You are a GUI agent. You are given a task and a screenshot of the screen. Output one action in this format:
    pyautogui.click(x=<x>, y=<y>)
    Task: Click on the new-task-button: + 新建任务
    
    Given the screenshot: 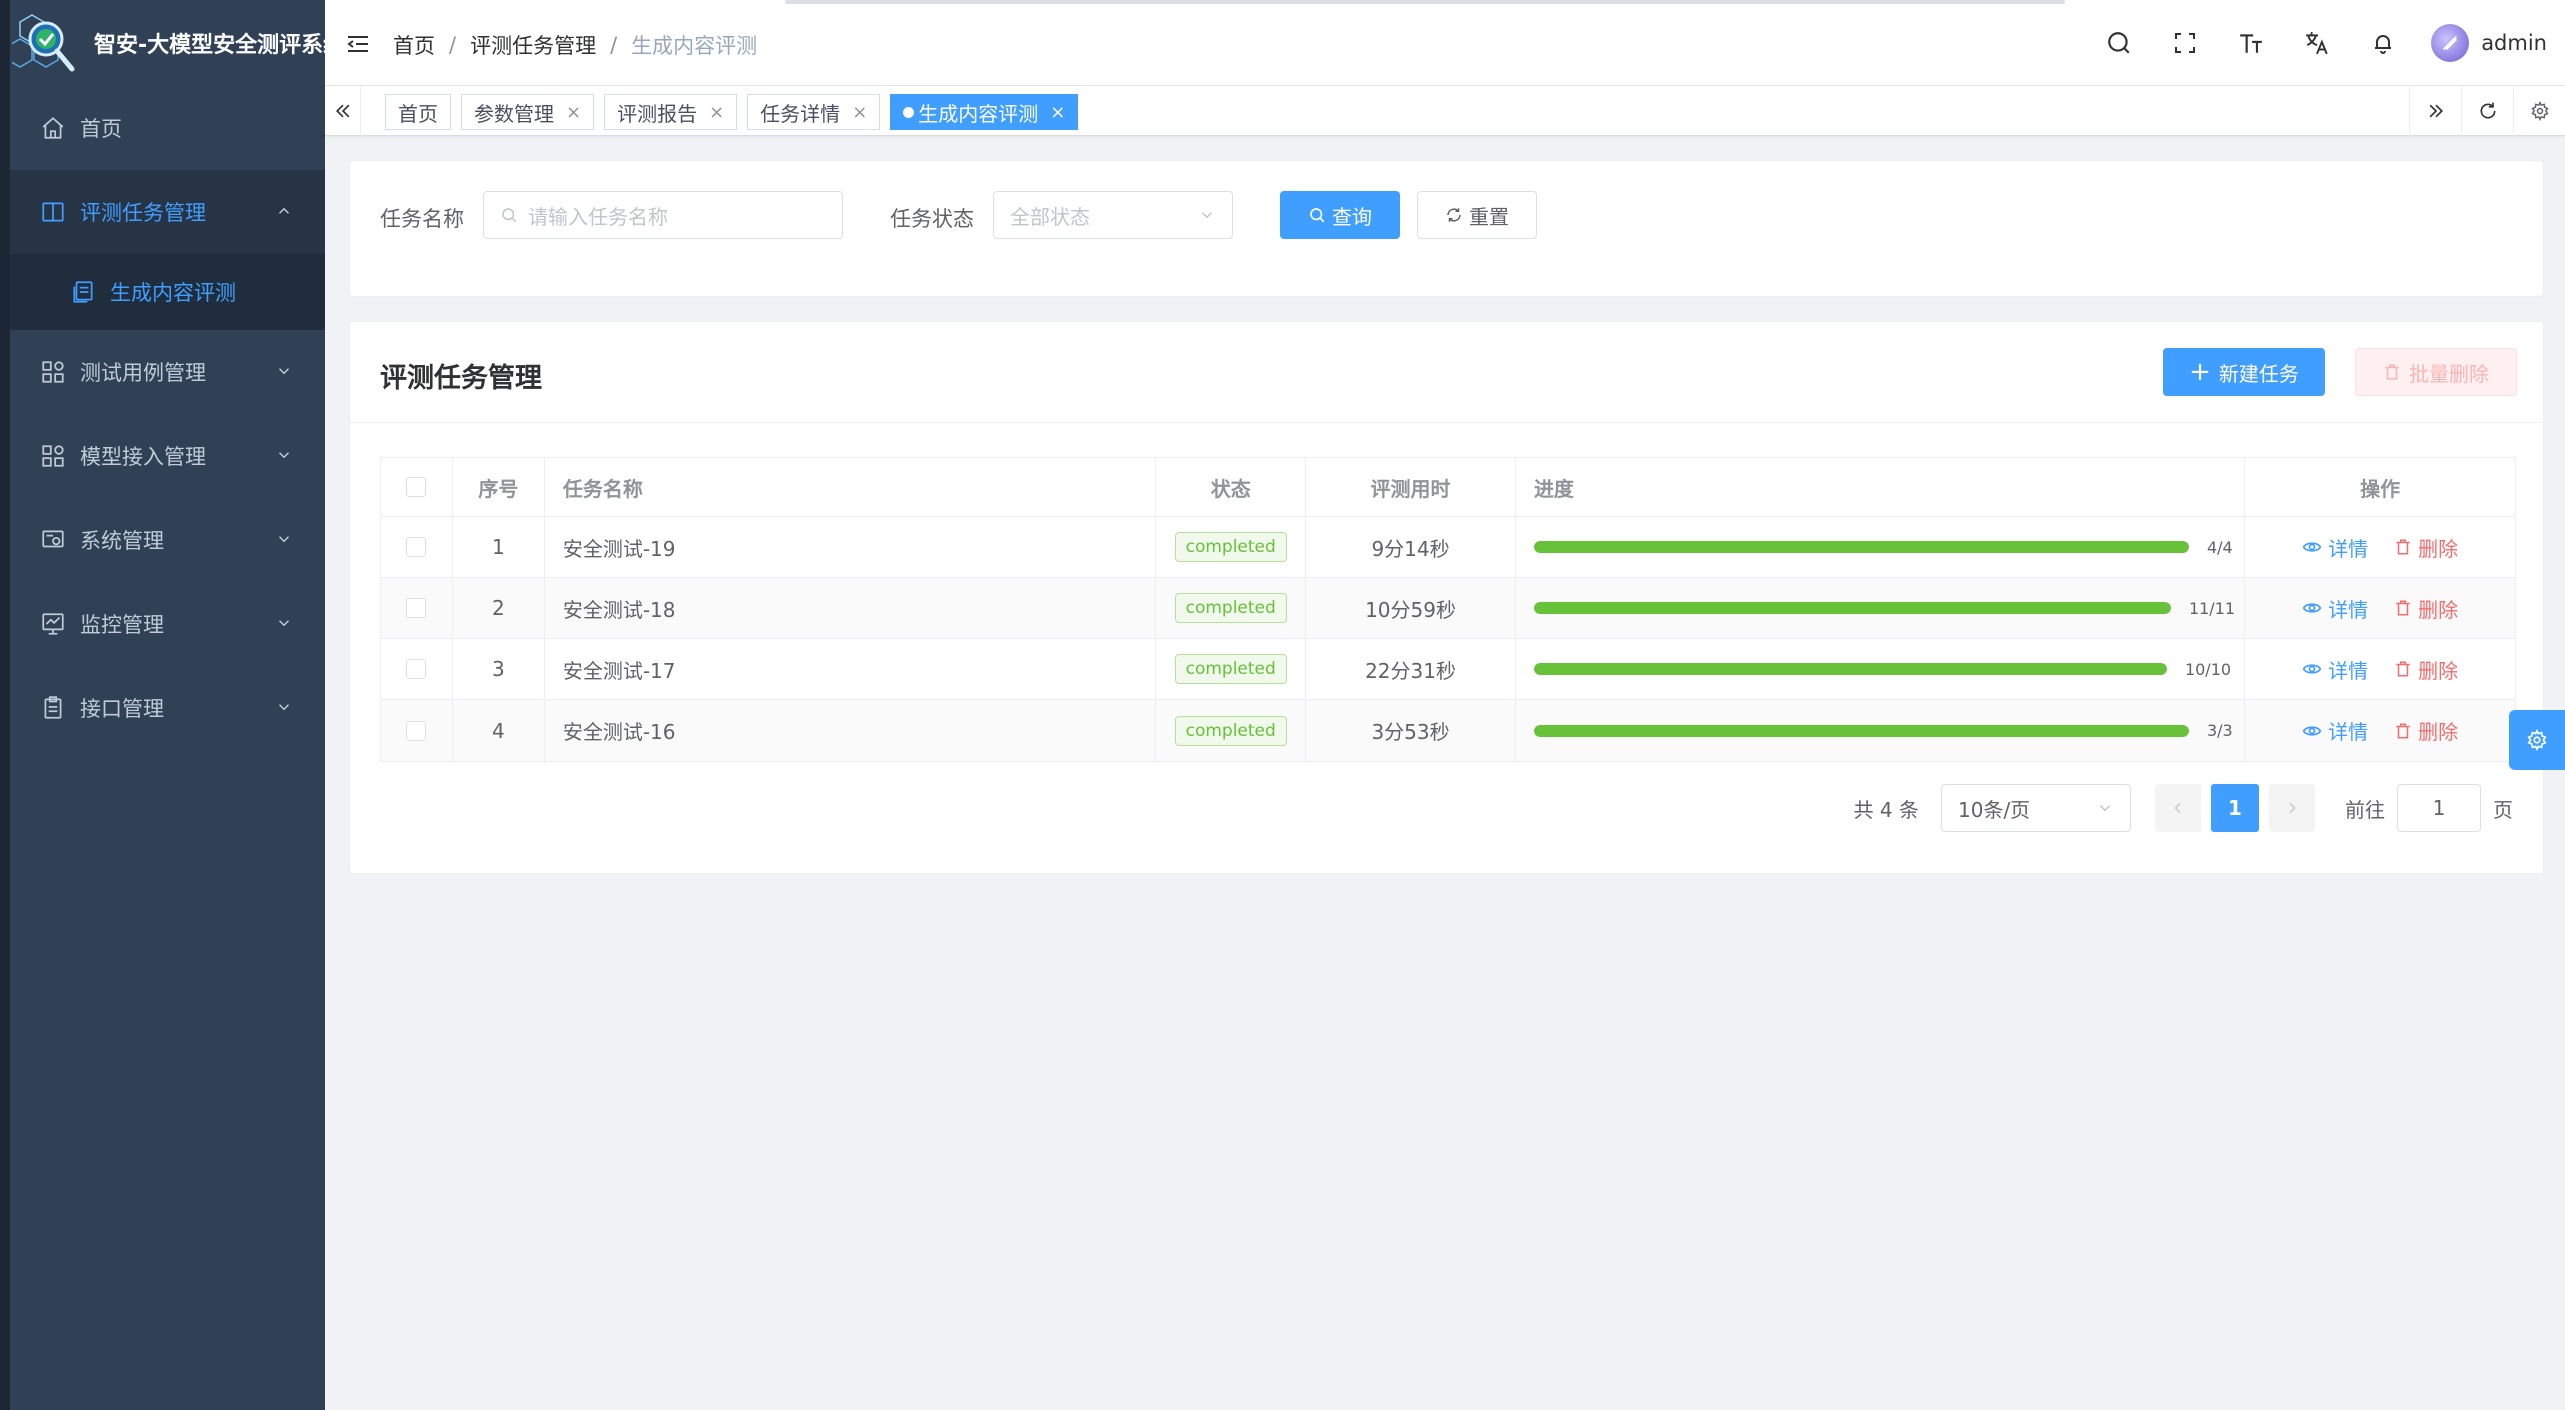 What is the action you would take?
    pyautogui.click(x=2244, y=372)
    